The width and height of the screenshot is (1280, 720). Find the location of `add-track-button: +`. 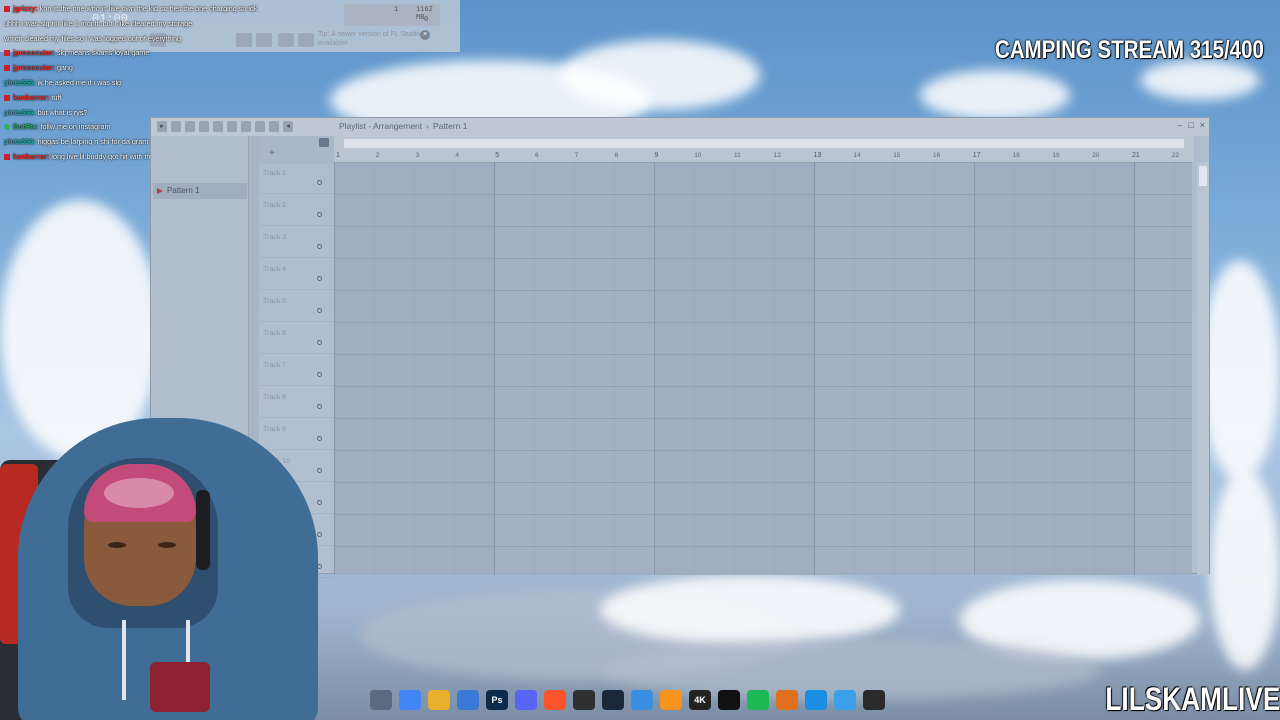

add-track-button: + is located at coordinates (272, 153).